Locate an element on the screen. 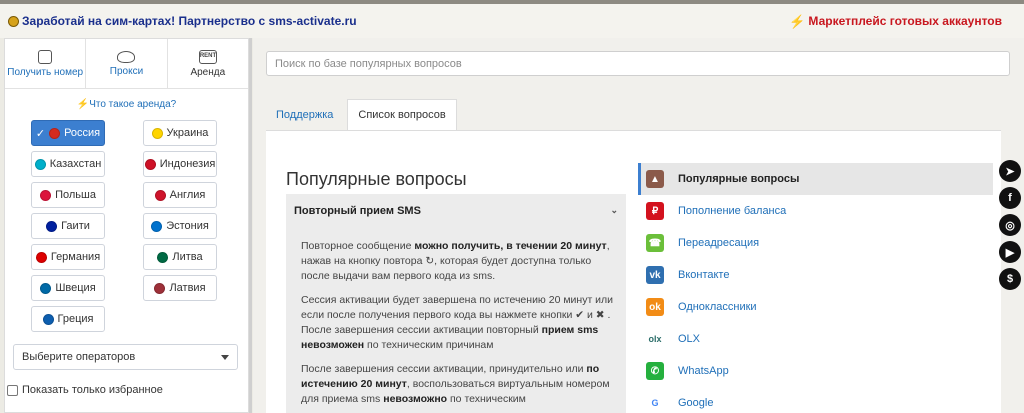 This screenshot has width=1024, height=413. category-item: ▲ Популярные вопросы is located at coordinates (815, 179).